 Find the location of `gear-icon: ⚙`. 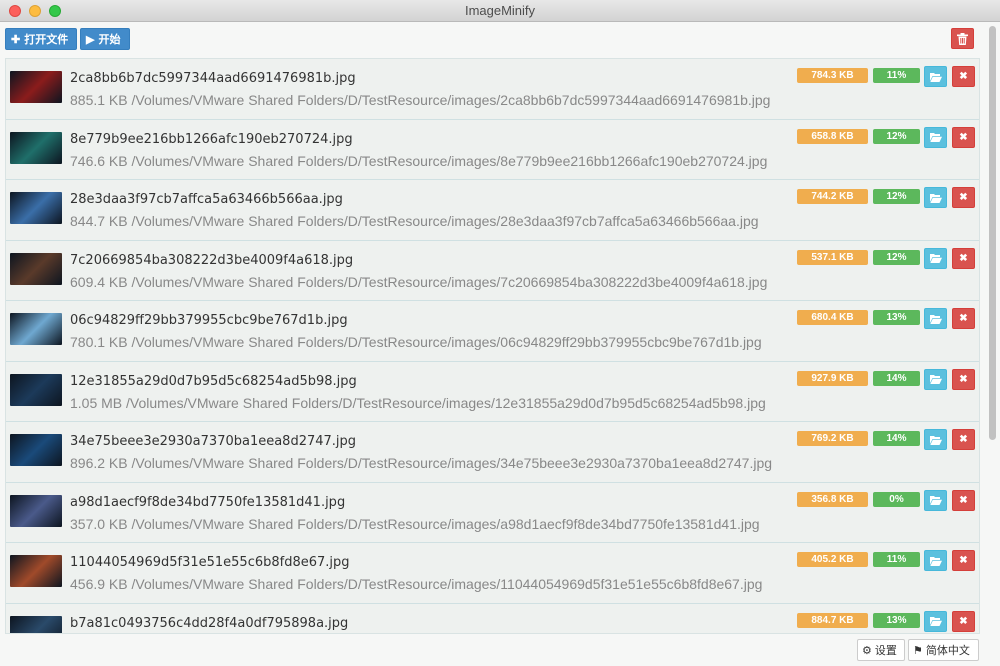

gear-icon: ⚙ is located at coordinates (867, 650).